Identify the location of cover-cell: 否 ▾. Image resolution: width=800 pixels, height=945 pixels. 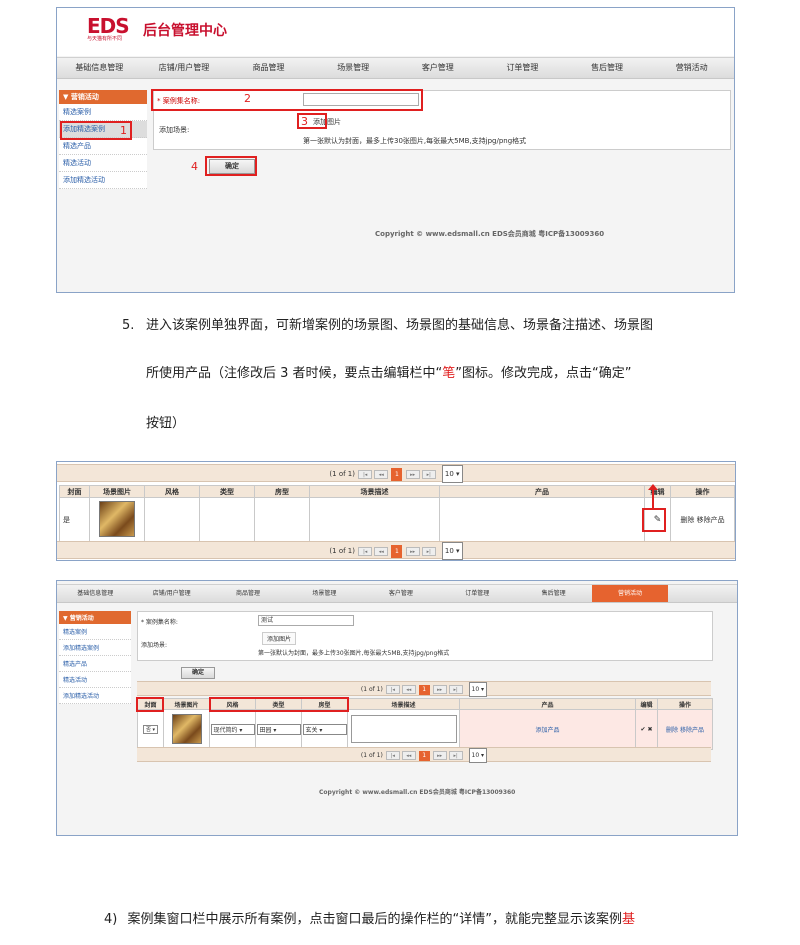
(150, 729).